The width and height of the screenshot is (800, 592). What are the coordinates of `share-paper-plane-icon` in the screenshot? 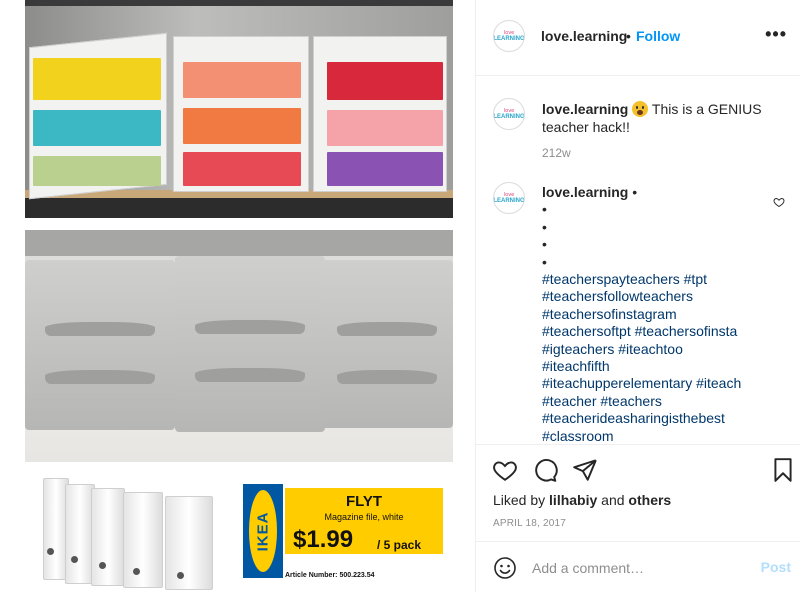 It's located at (585, 470).